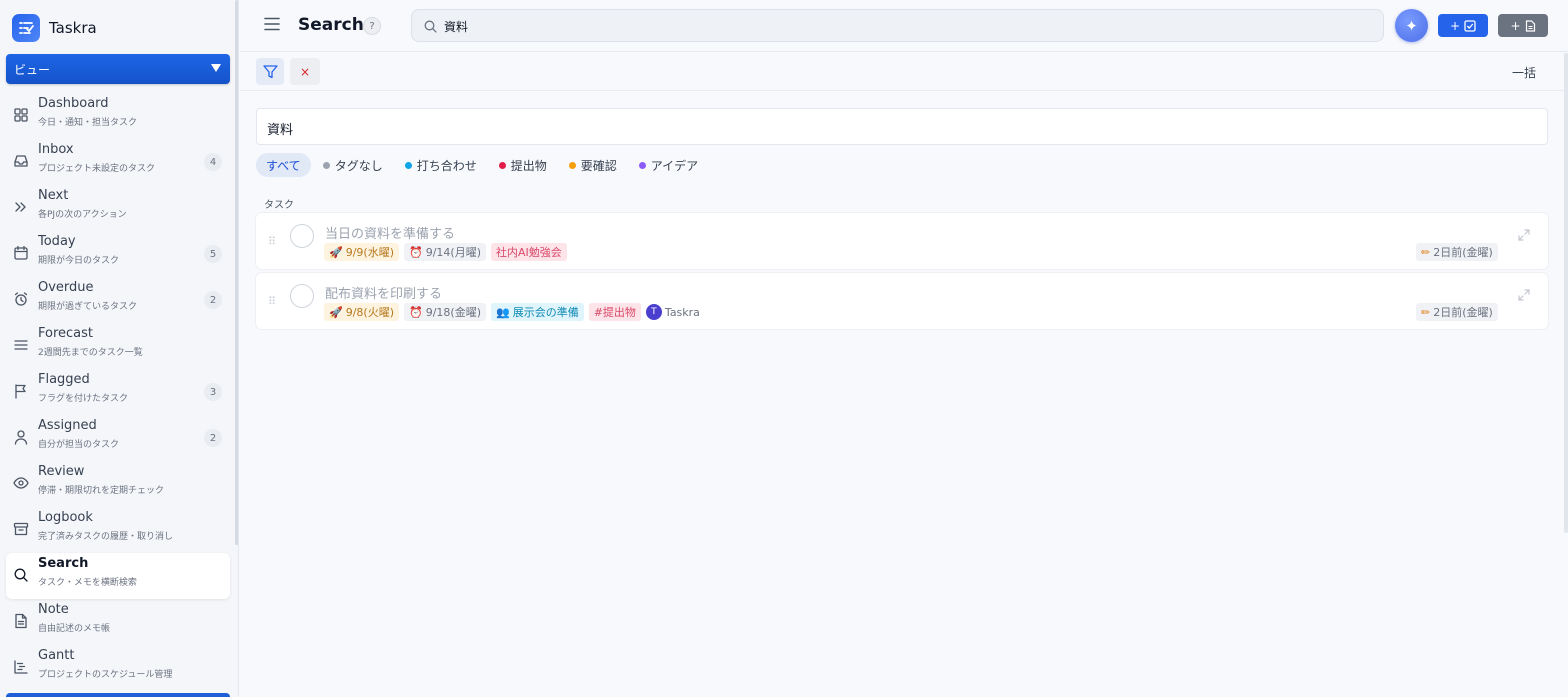  Describe the element at coordinates (383, 292) in the screenshot. I see `task-title: 配布資料を印刷する` at that location.